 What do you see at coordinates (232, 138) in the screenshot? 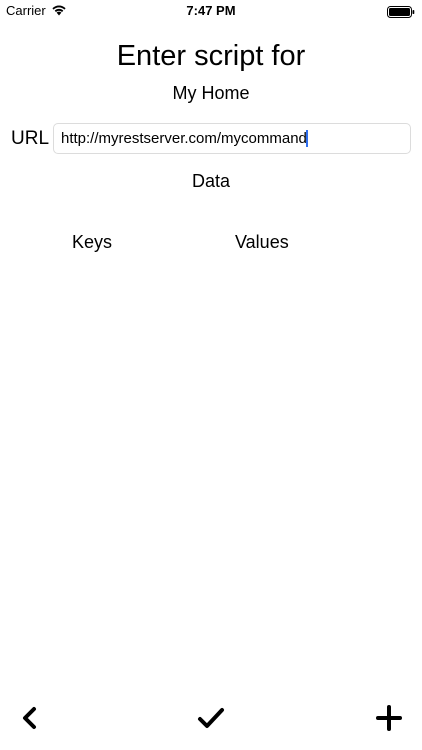
I see `url-input` at bounding box center [232, 138].